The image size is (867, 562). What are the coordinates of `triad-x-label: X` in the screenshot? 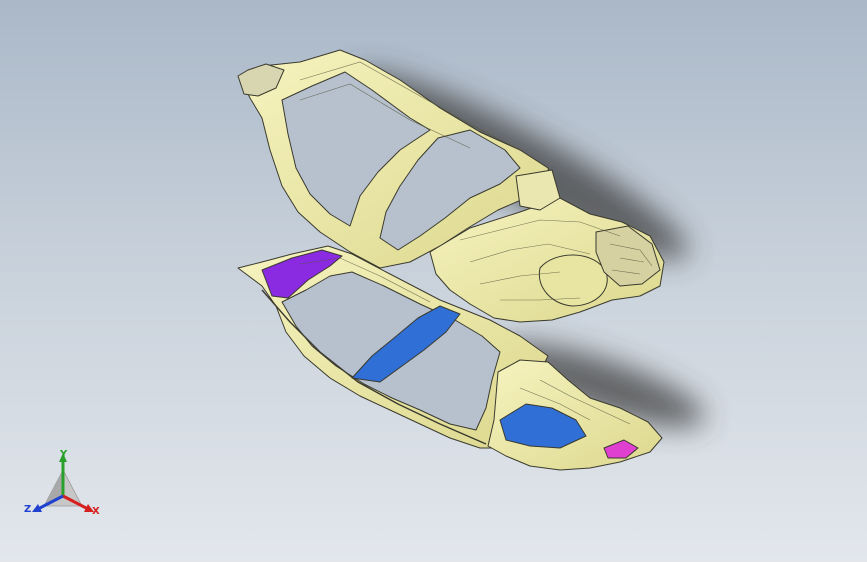 It's located at (96, 511).